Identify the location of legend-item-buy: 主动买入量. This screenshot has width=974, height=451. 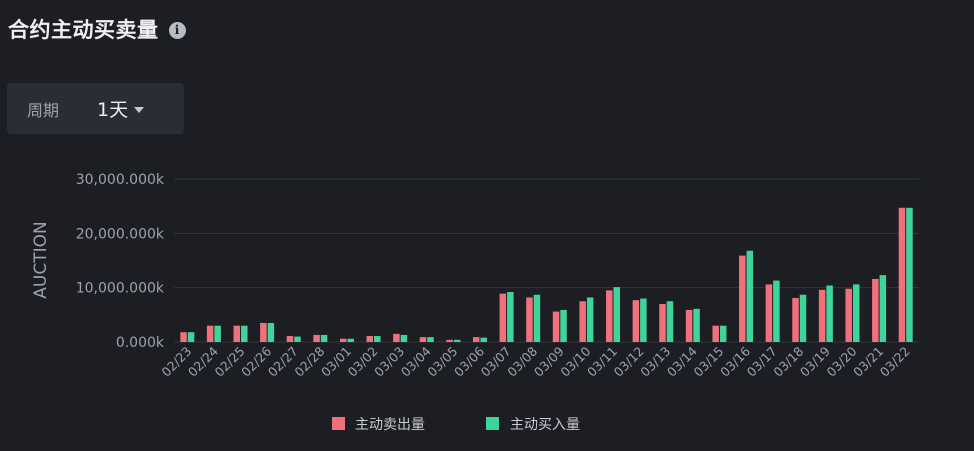
(533, 425).